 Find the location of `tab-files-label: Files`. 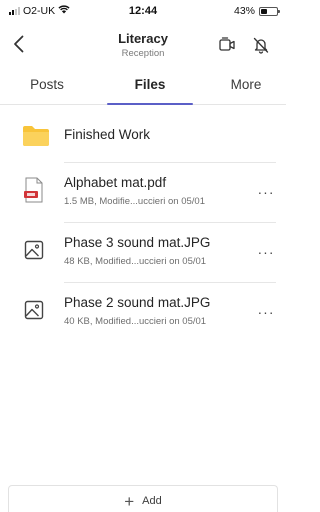

tab-files-label: Files is located at coordinates (150, 84).